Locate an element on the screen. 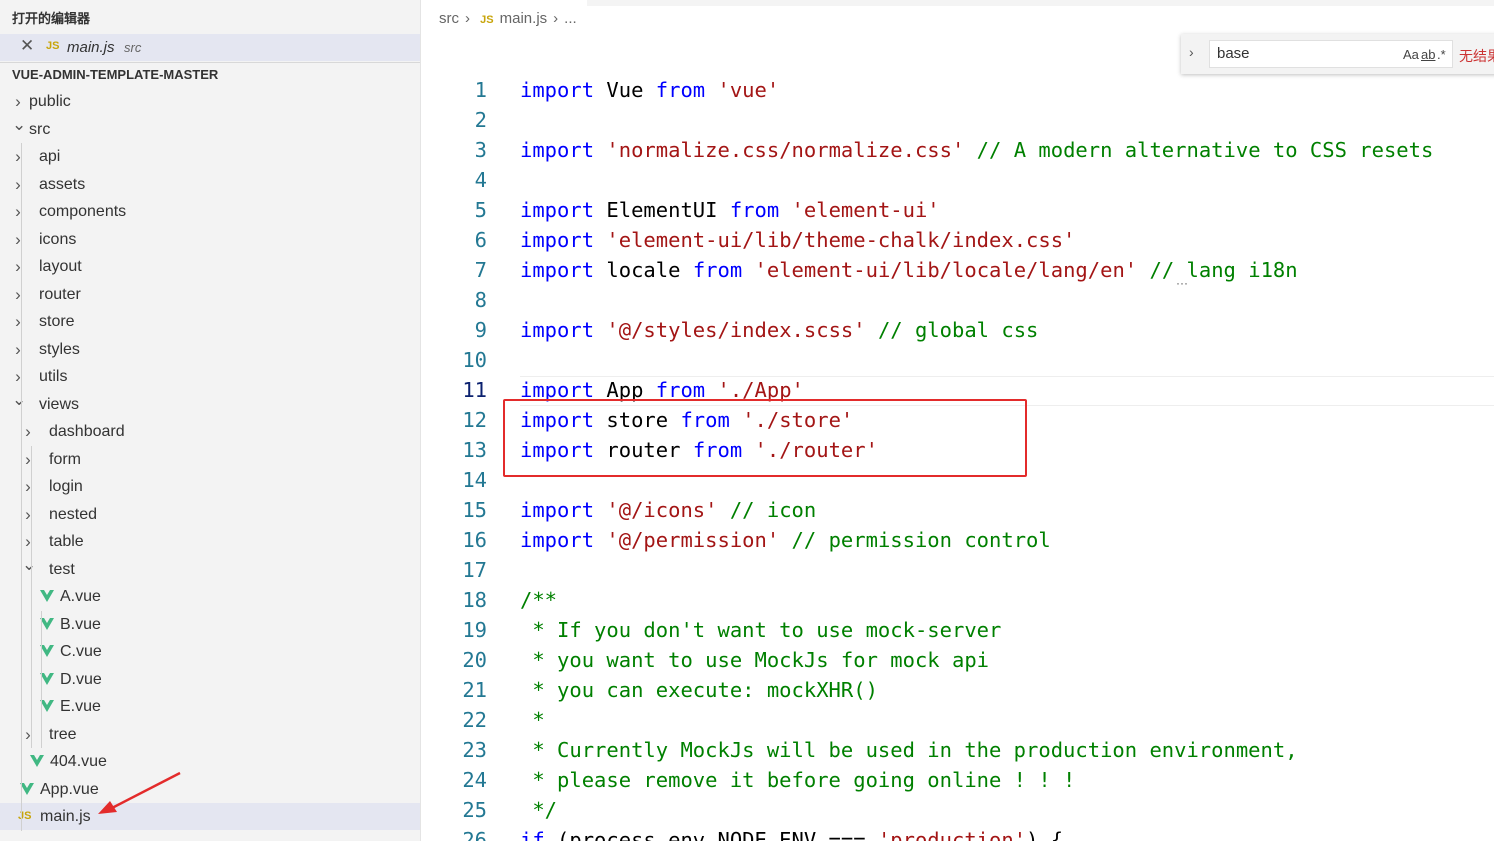  close-icon: ✕ is located at coordinates (27, 46).